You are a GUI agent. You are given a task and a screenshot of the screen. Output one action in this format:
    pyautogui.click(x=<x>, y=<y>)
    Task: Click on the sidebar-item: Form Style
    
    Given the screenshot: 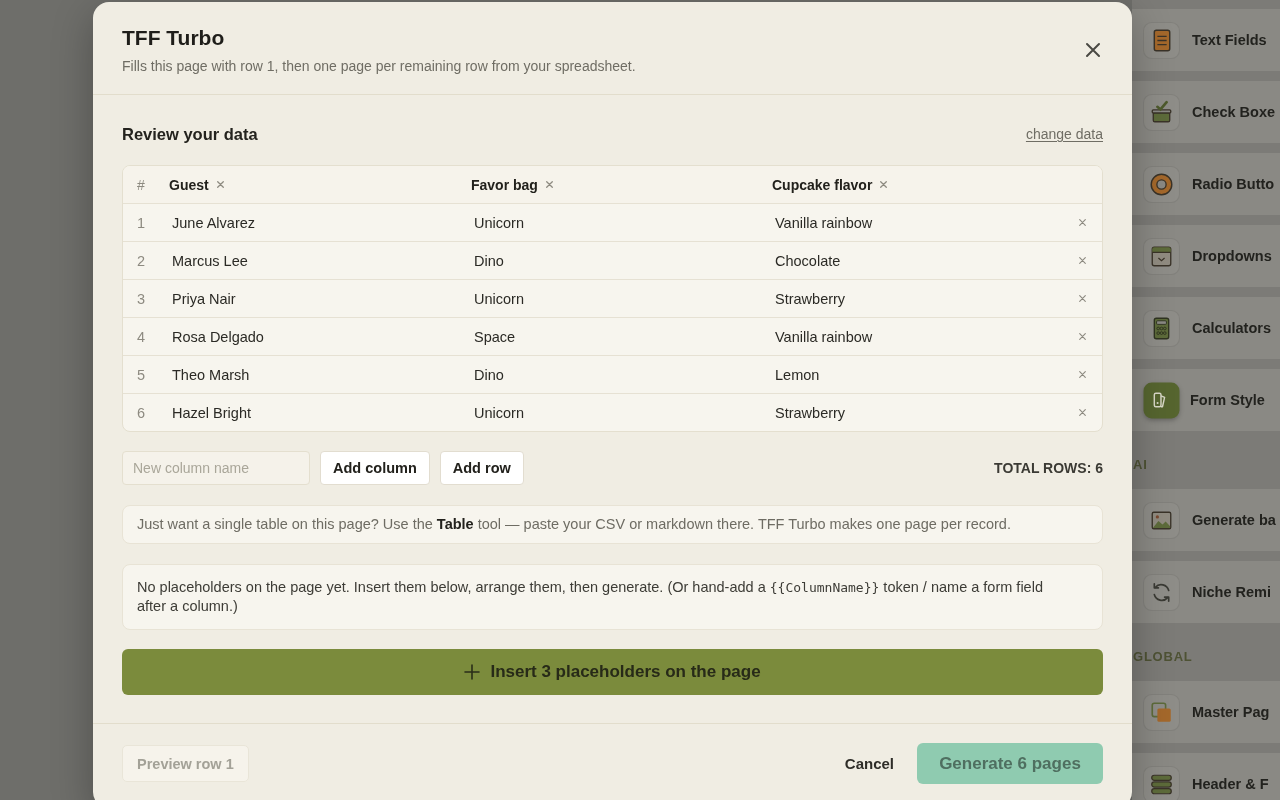 What is the action you would take?
    pyautogui.click(x=1206, y=400)
    